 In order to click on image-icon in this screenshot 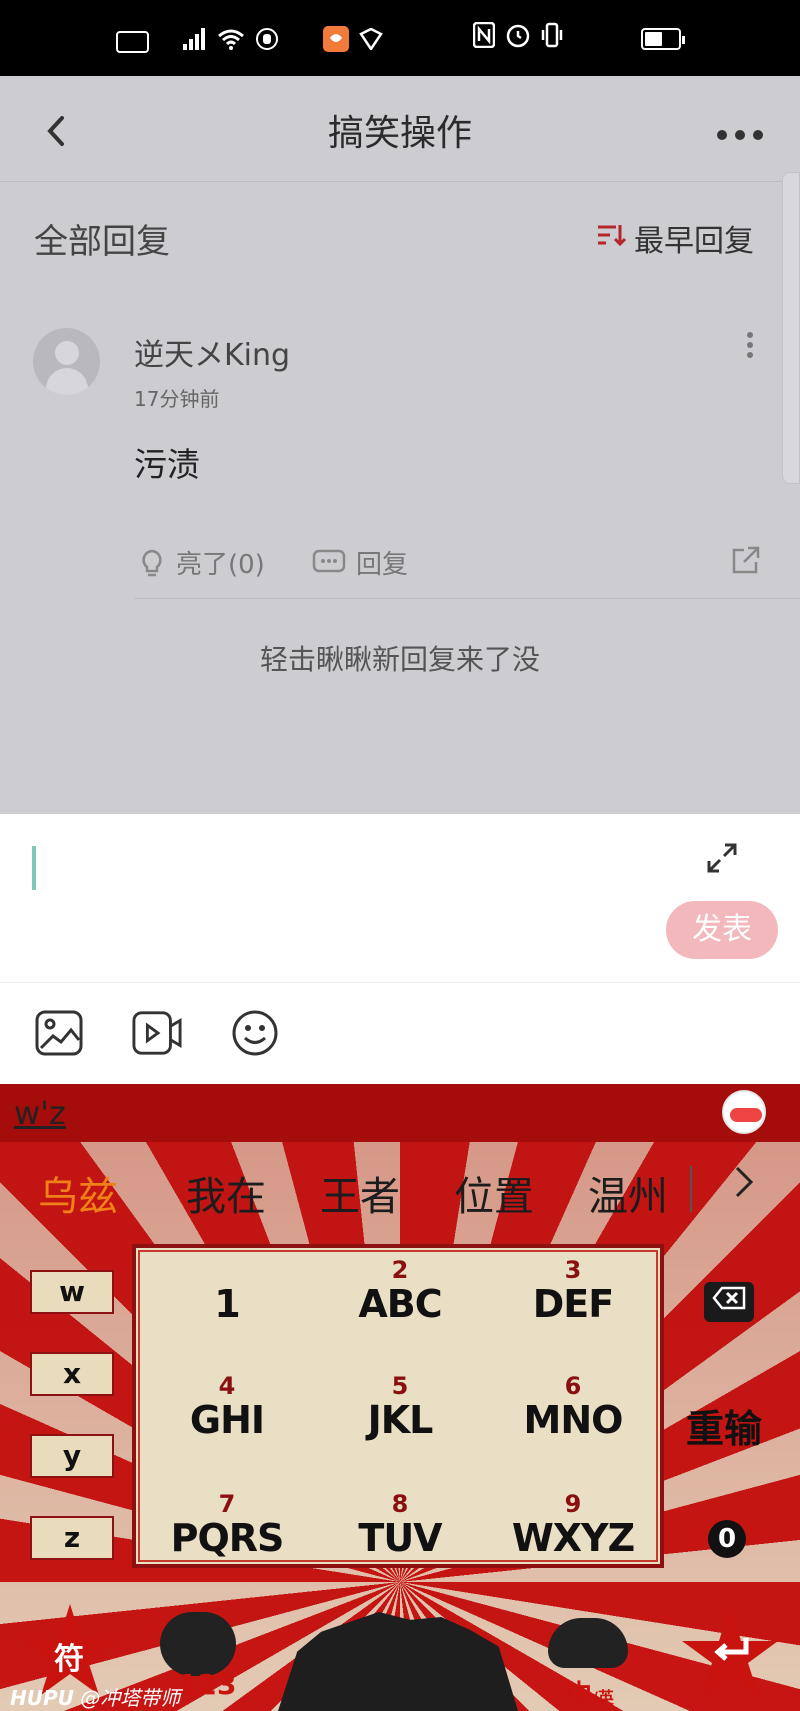, I will do `click(59, 1033)`.